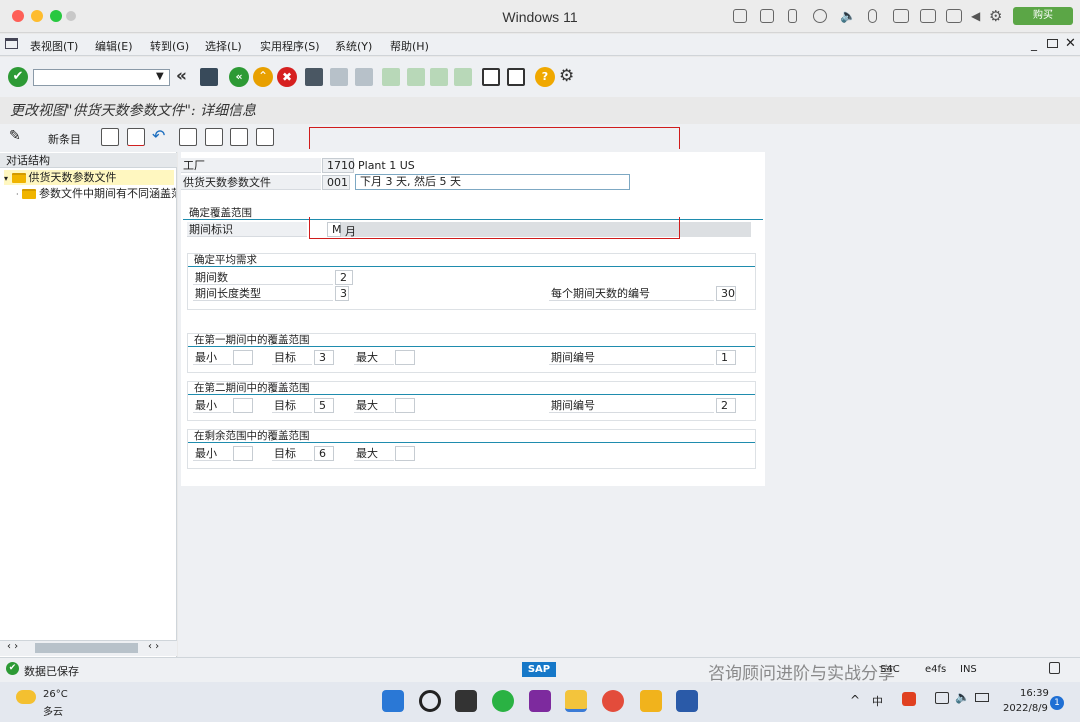 This screenshot has height=722, width=1080. I want to click on gear-icon: ⚙, so click(995, 16).